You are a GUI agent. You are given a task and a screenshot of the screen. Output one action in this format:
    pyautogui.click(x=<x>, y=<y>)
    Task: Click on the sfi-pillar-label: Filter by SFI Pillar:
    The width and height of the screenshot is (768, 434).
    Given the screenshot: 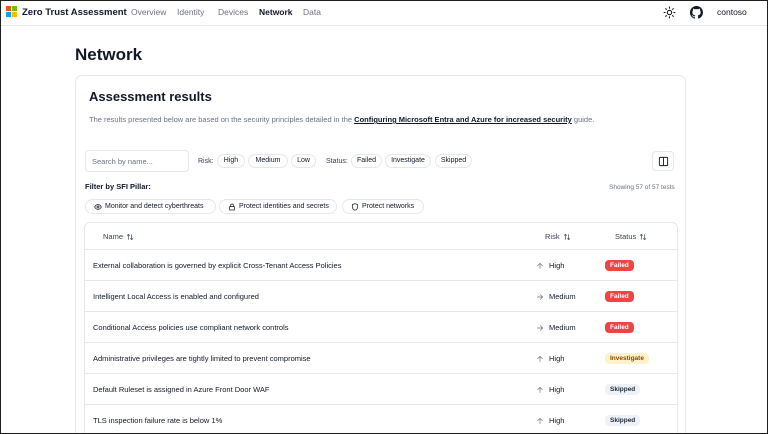 What is the action you would take?
    pyautogui.click(x=118, y=186)
    